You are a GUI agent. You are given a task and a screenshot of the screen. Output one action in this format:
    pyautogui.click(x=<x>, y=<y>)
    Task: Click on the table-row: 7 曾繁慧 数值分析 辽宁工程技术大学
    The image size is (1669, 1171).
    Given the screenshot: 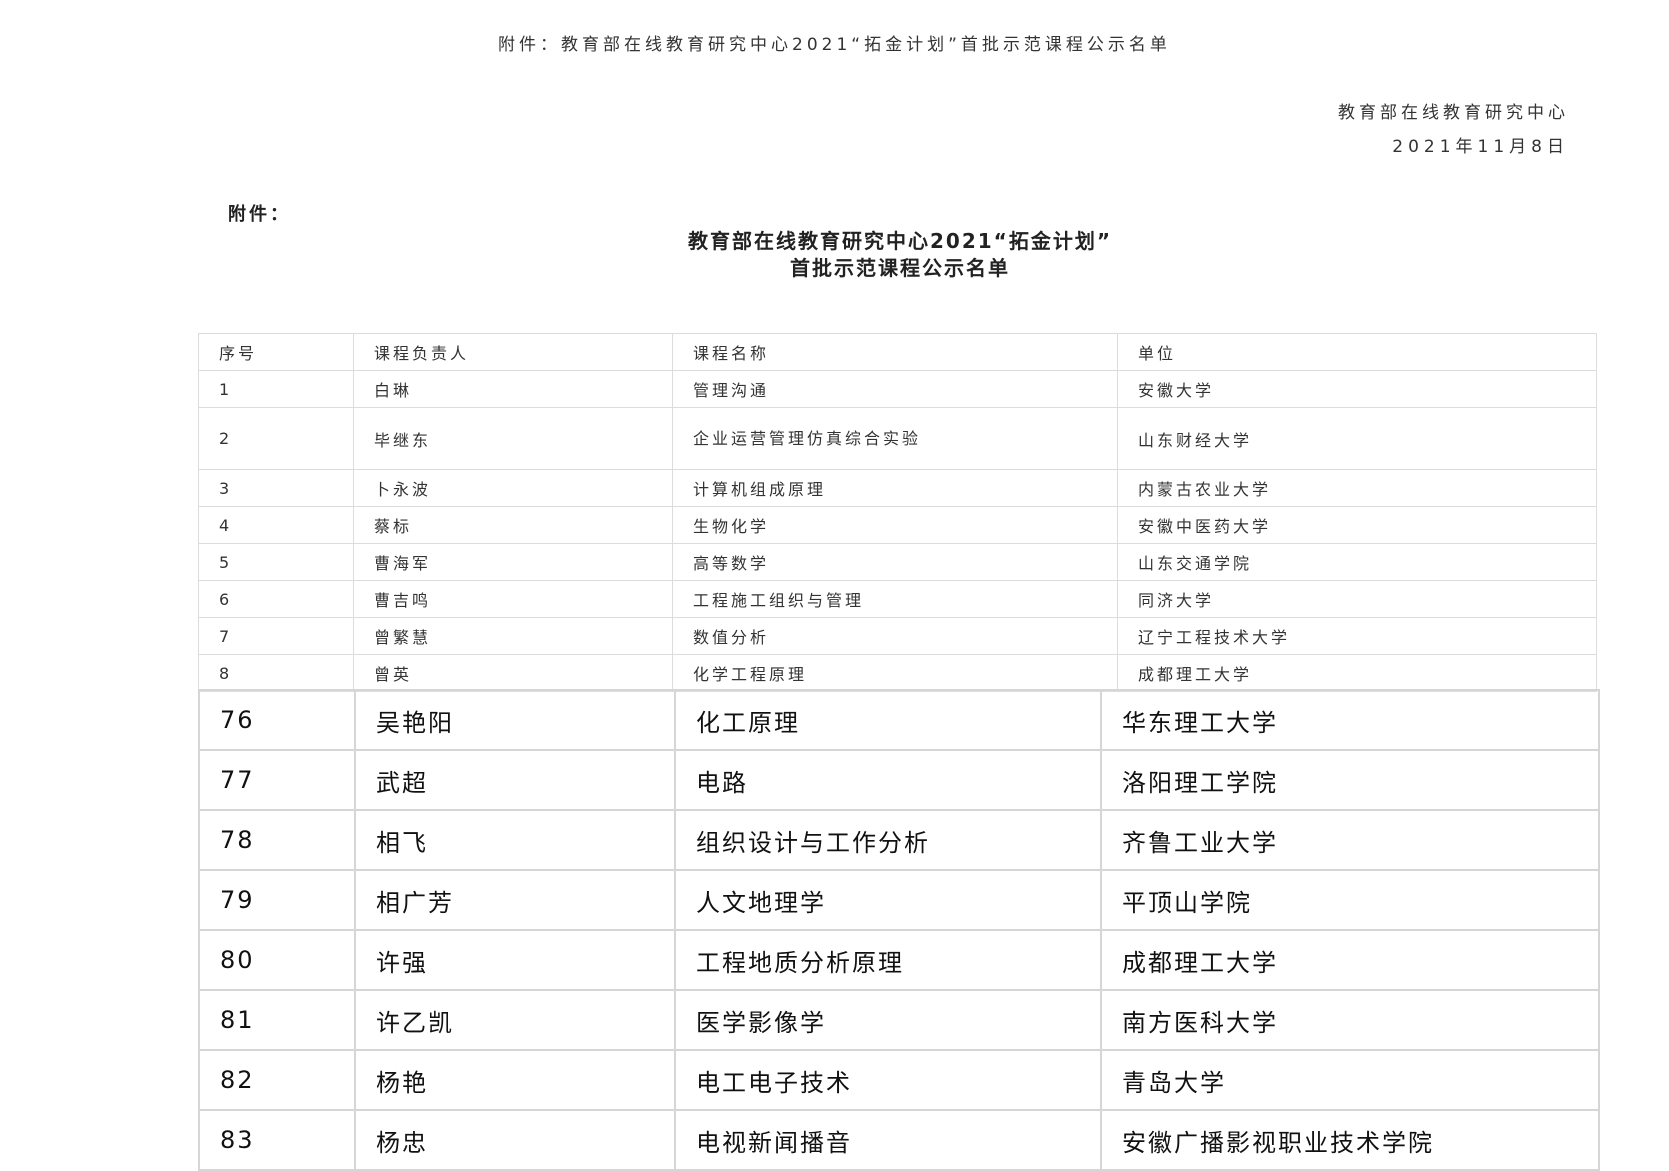 What is the action you would take?
    pyautogui.click(x=897, y=636)
    